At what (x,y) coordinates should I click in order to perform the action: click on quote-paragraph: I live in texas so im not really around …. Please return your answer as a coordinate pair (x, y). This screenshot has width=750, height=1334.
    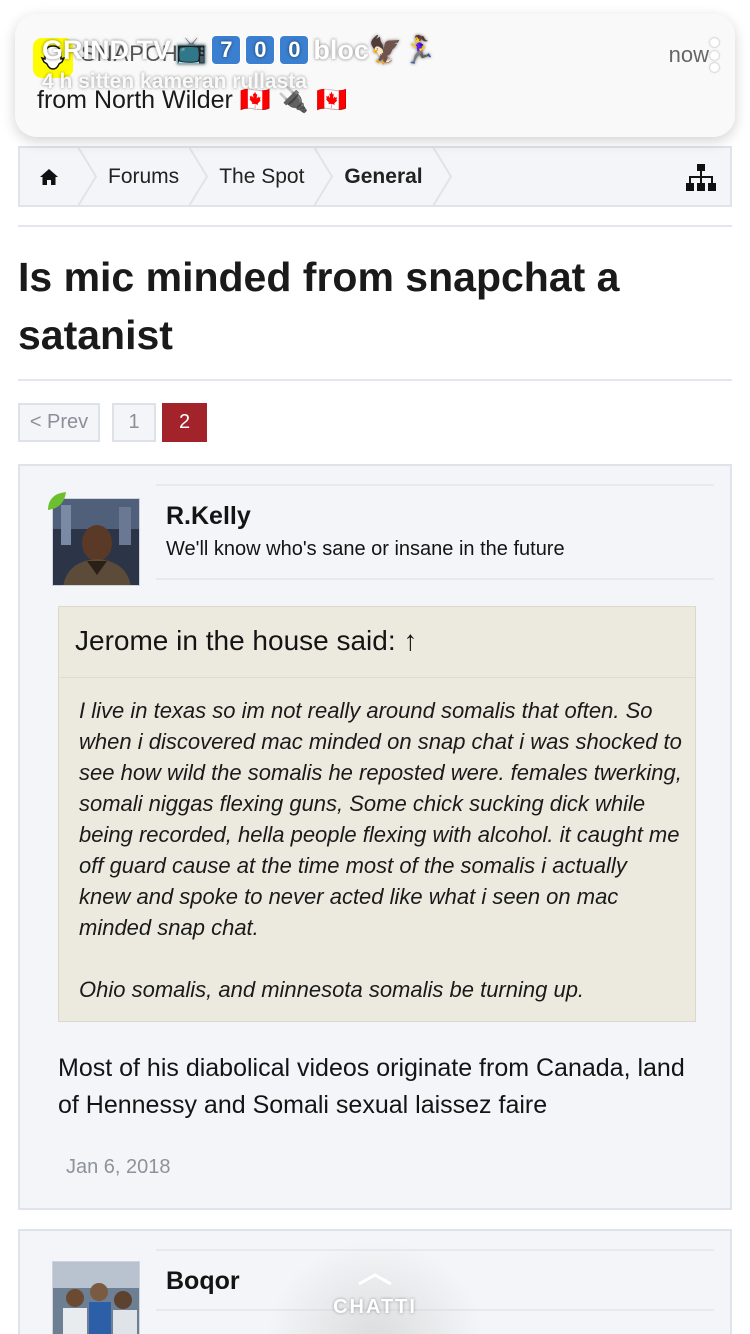
    Looking at the image, I should click on (380, 819).